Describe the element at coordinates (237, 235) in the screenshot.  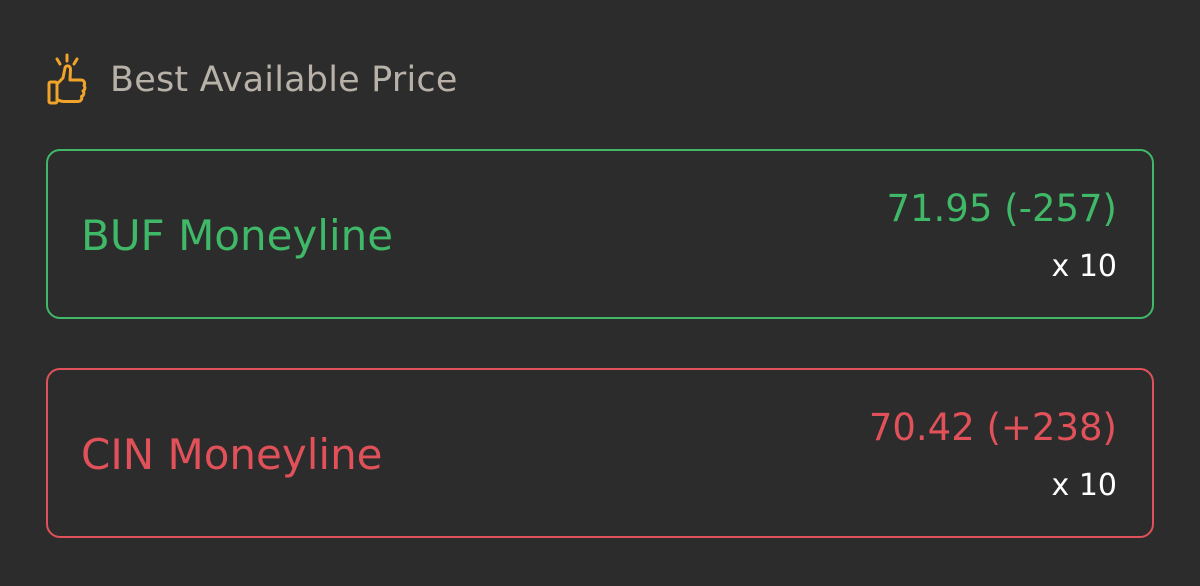
I see `market-label: BUF Moneyline` at that location.